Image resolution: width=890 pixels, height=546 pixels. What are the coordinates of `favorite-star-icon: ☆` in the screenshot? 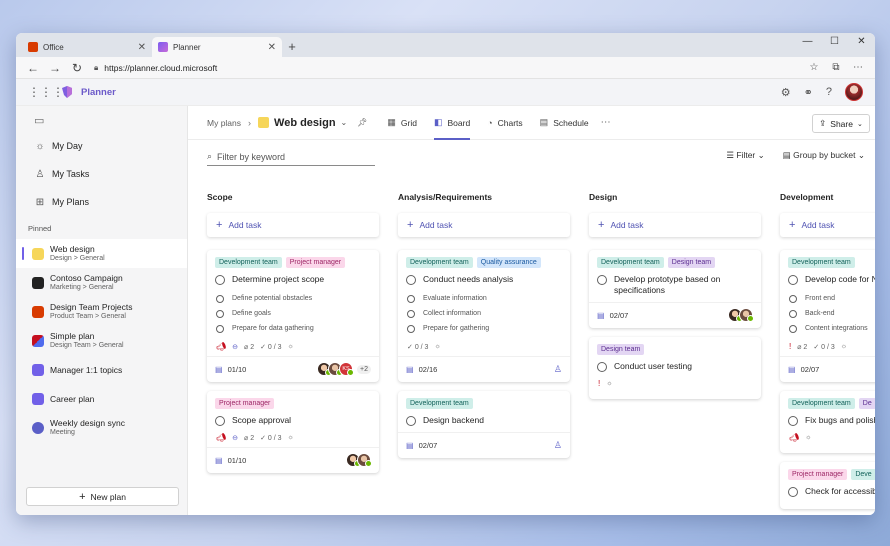 It's located at (814, 67).